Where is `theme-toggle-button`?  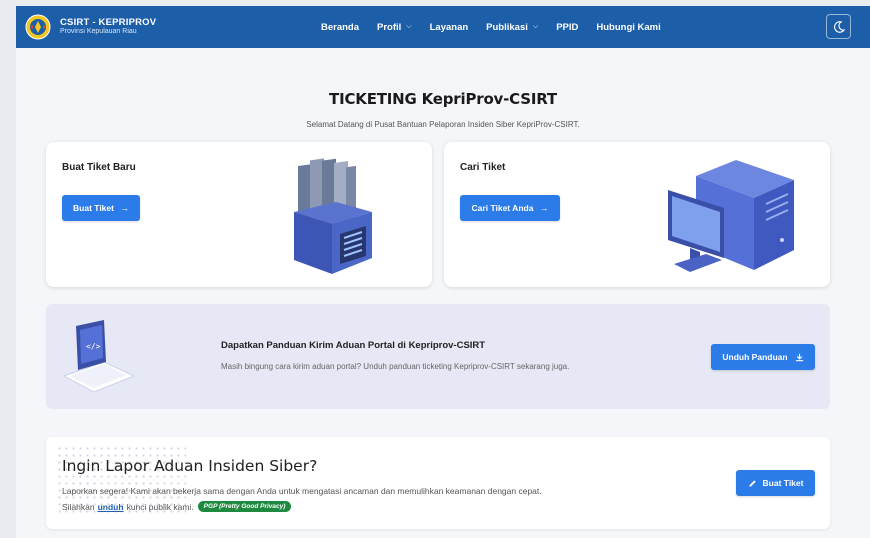 theme-toggle-button is located at coordinates (838, 26).